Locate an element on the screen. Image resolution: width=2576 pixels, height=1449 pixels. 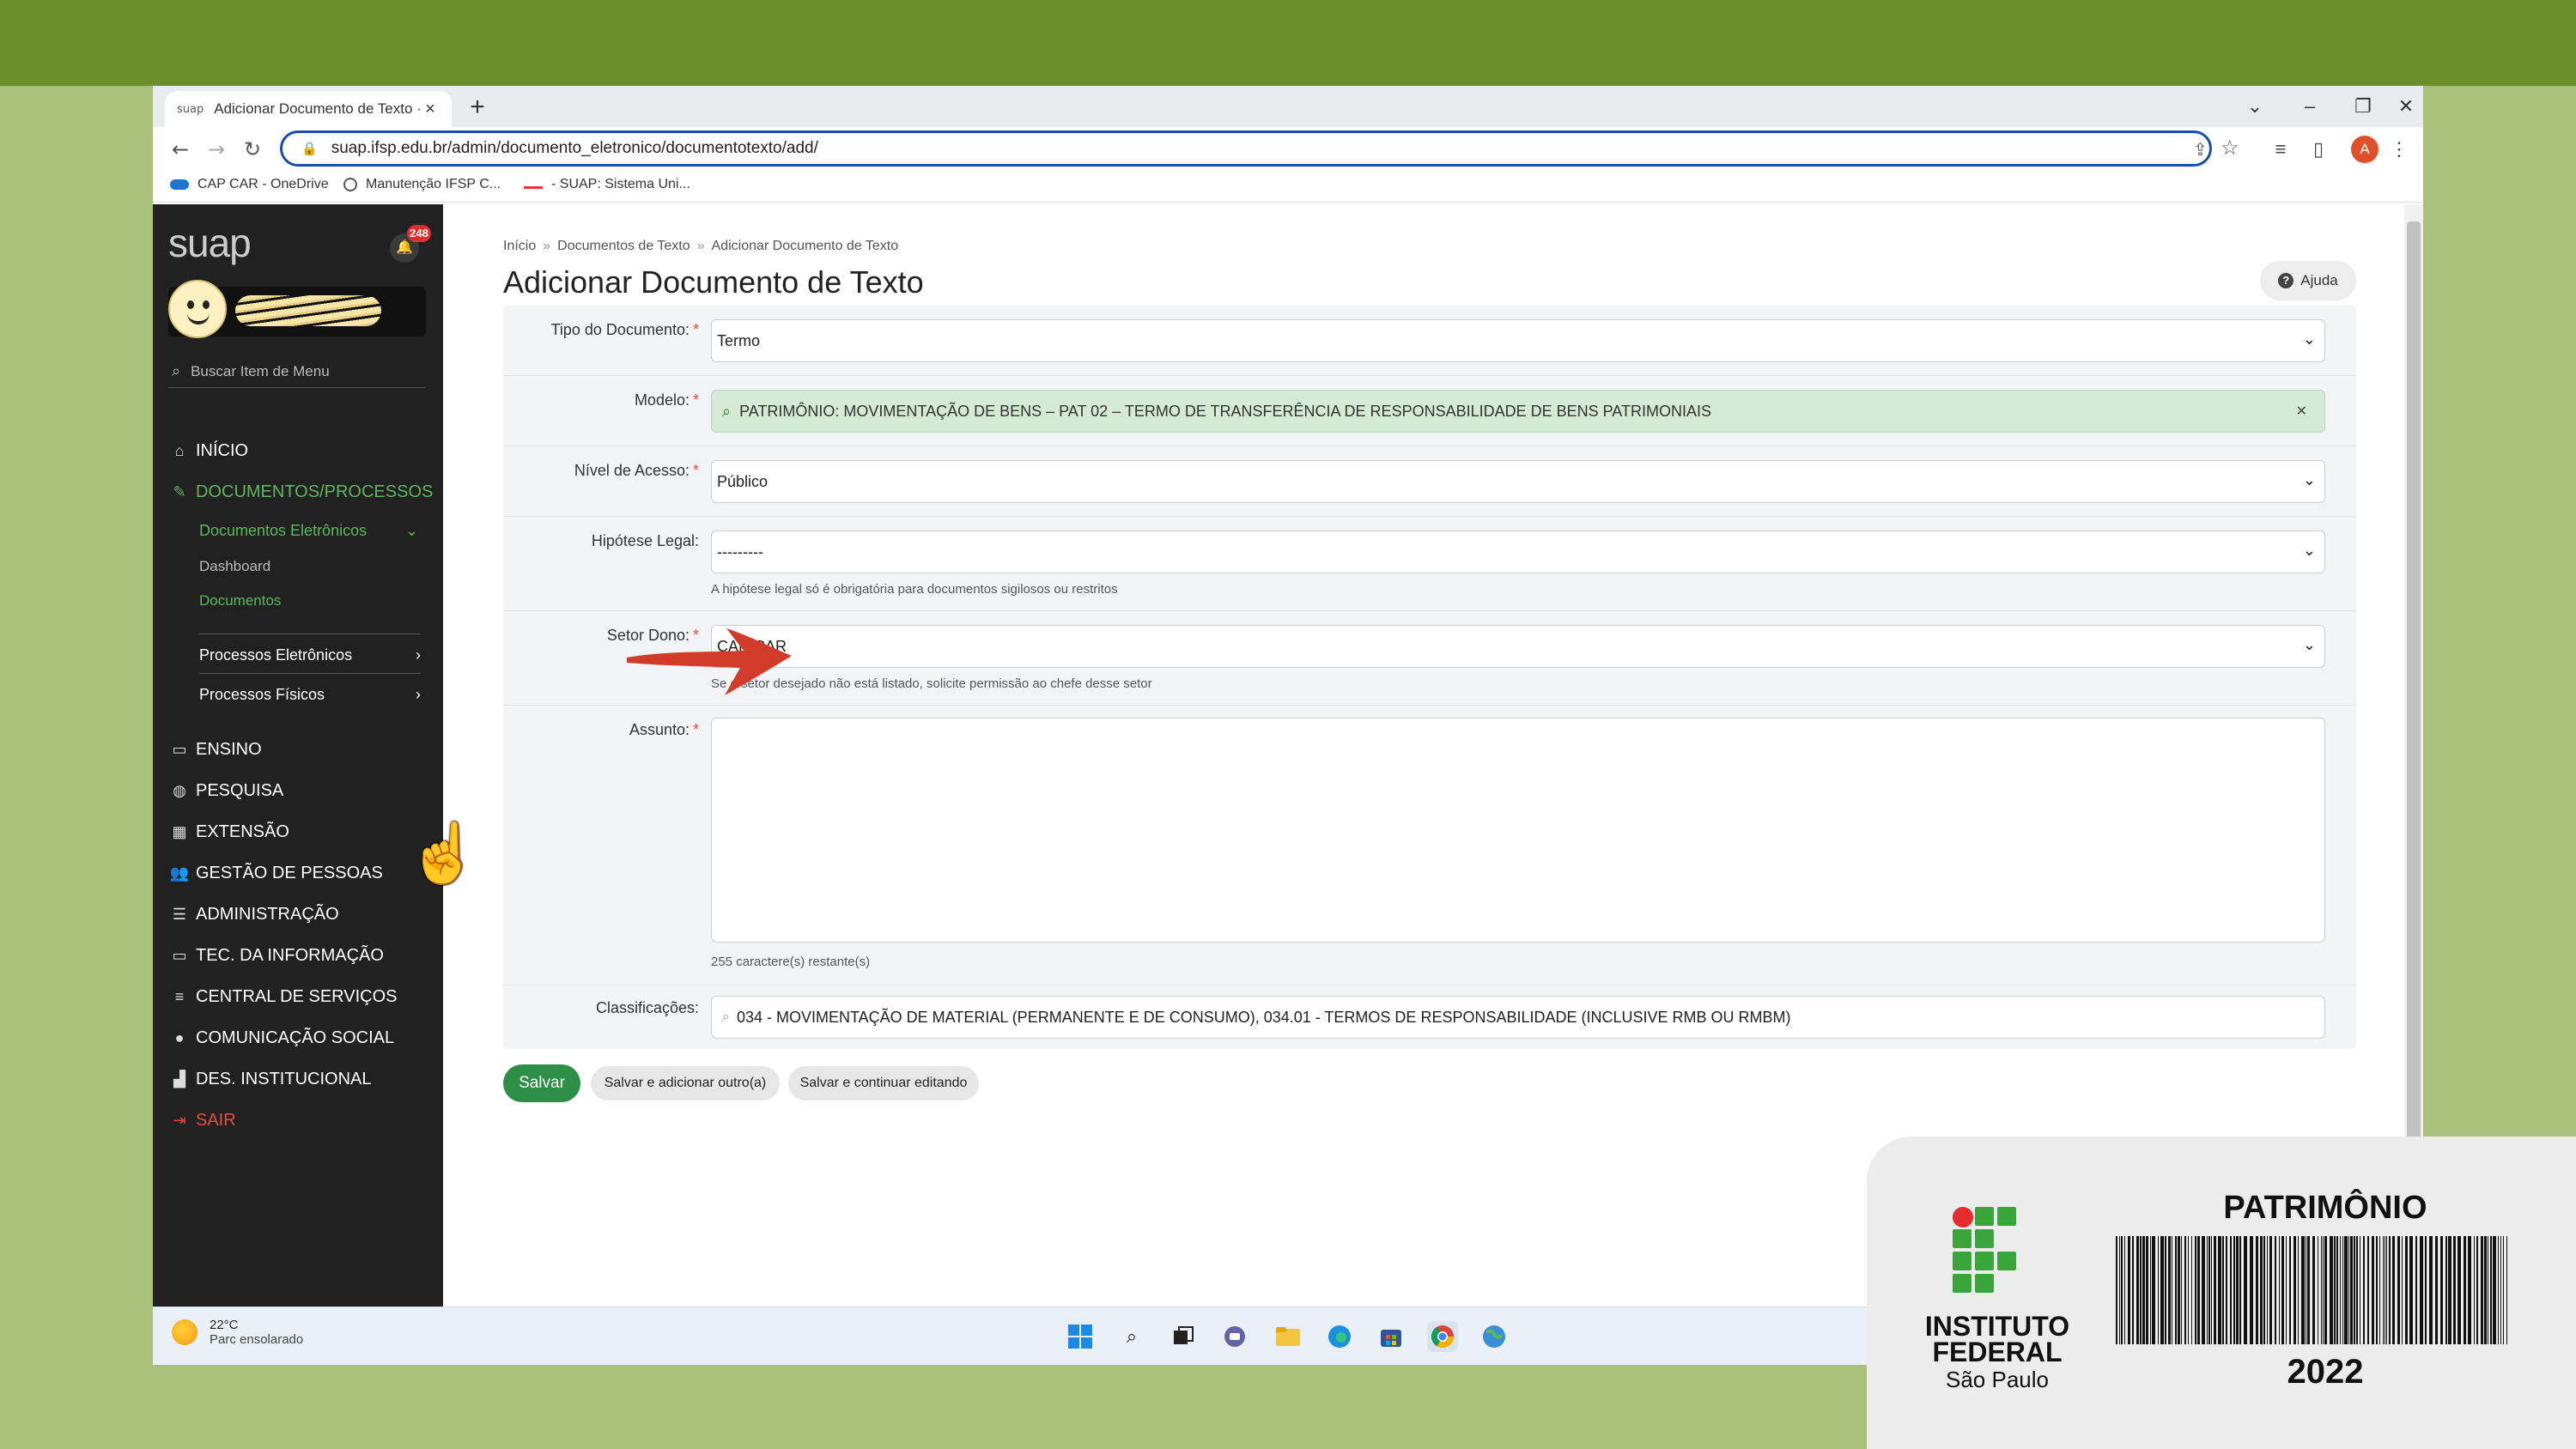
weather-widget: 22°C Parc ensolarado is located at coordinates (238, 1332).